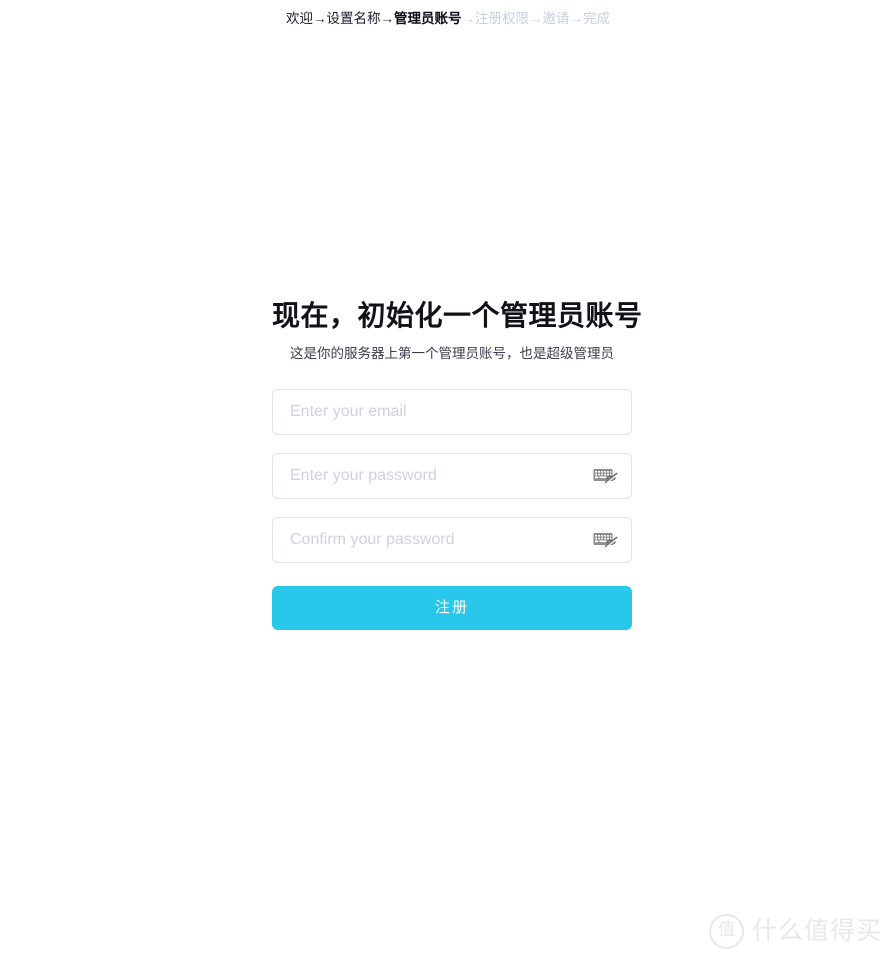 The width and height of the screenshot is (896, 959). I want to click on watermark: 值 什么值得买, so click(795, 931).